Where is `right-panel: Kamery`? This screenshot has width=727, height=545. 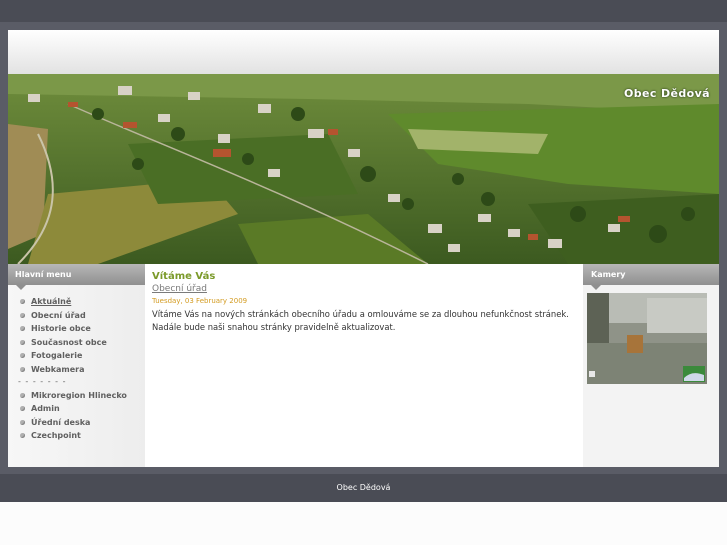
right-panel: Kamery is located at coordinates (651, 365).